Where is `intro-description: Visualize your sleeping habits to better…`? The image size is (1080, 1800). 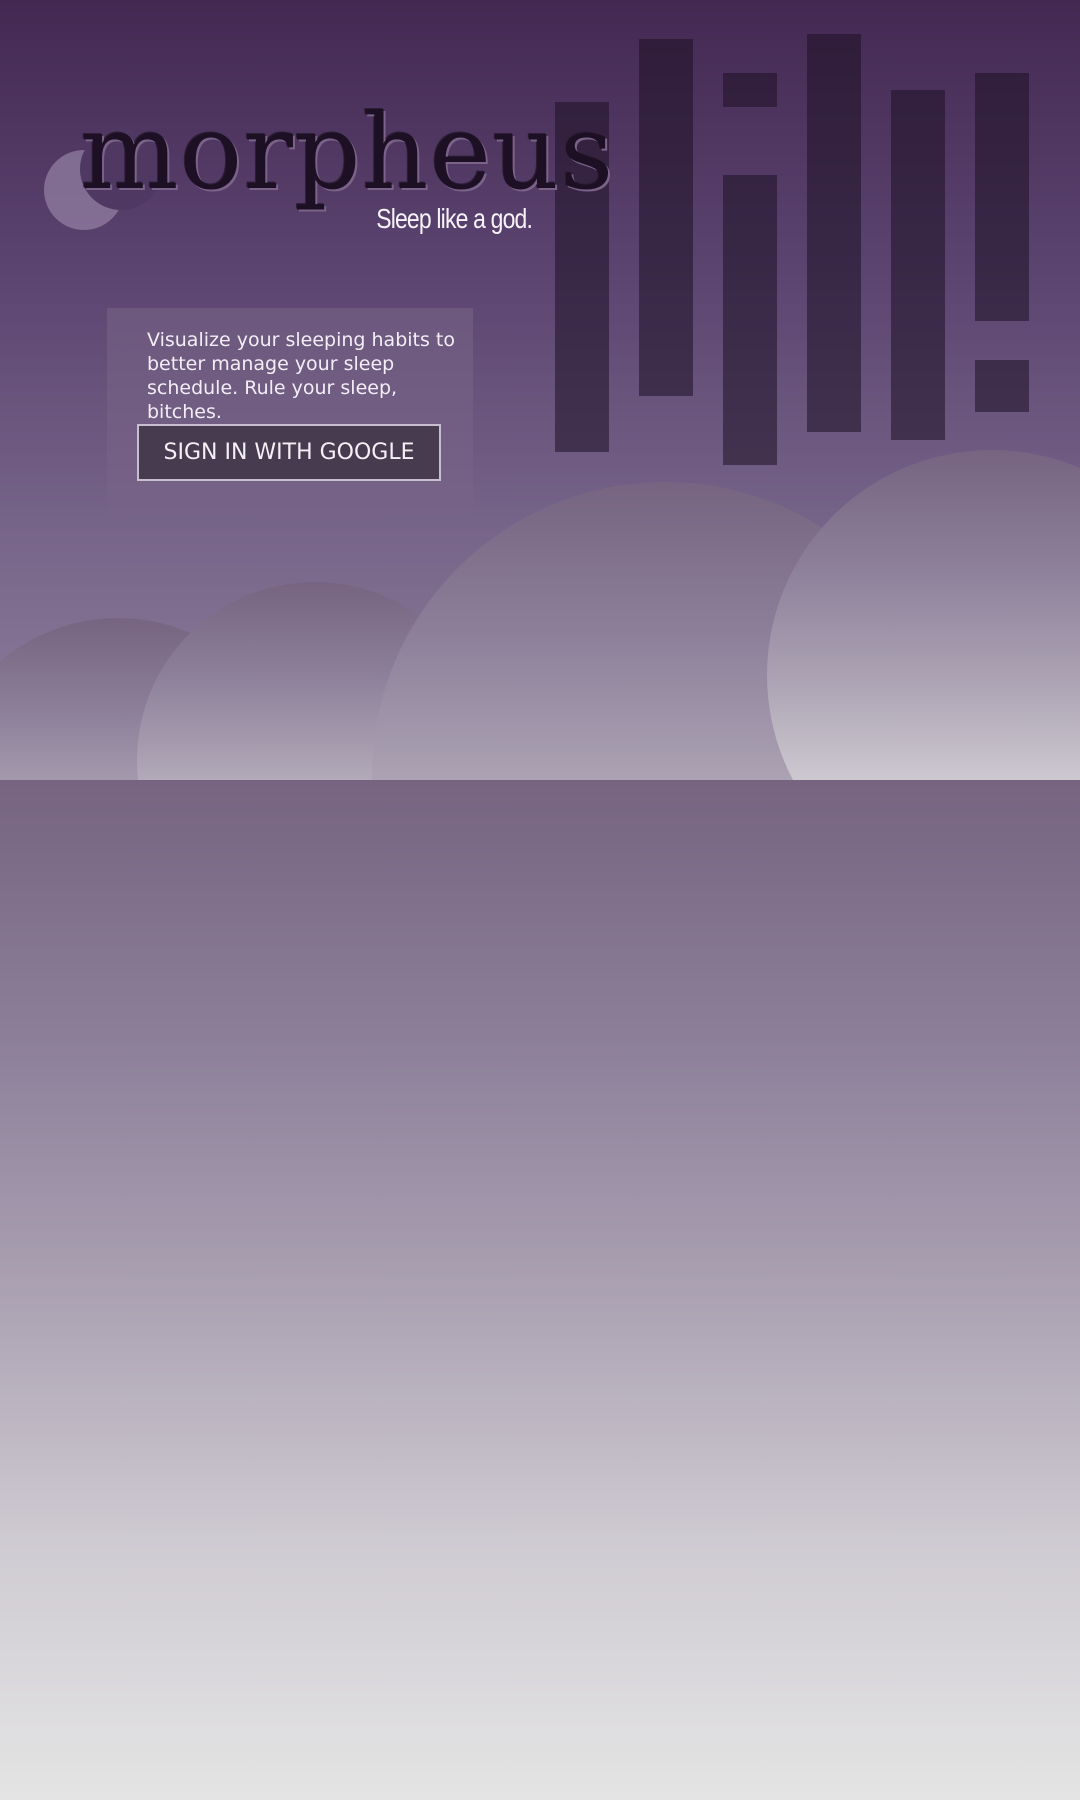 intro-description: Visualize your sleeping habits to better… is located at coordinates (301, 376).